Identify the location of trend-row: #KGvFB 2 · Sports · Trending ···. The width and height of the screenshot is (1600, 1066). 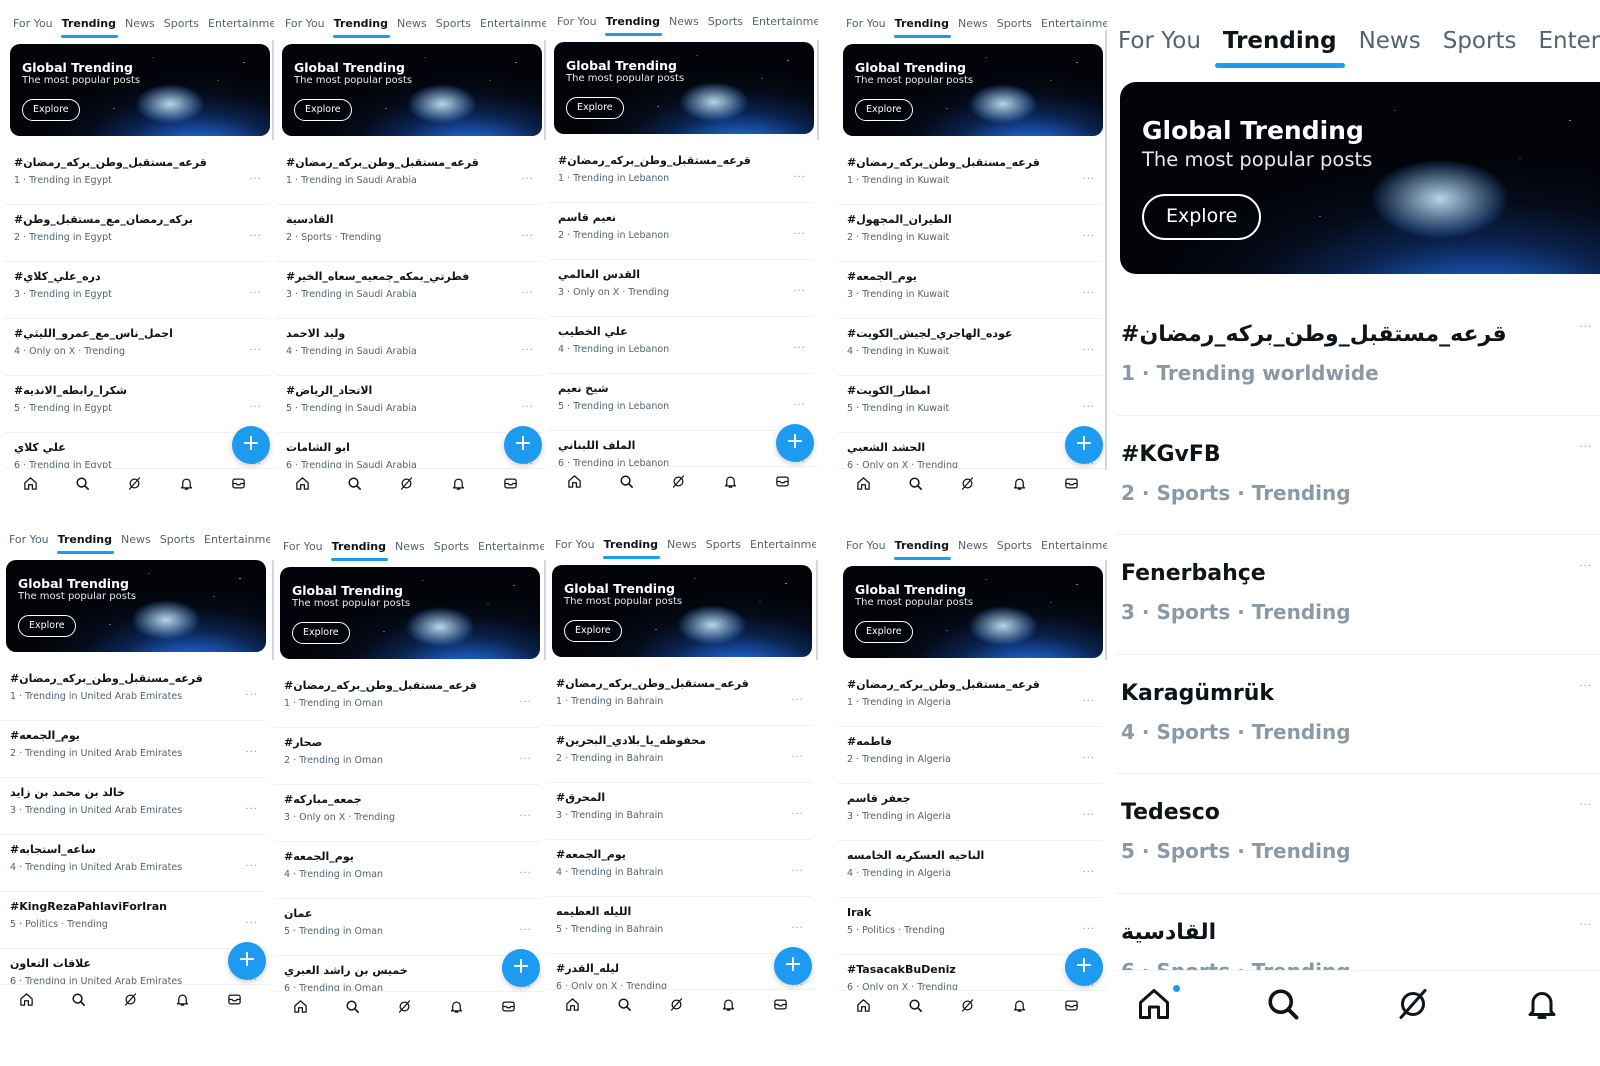
(1358, 476).